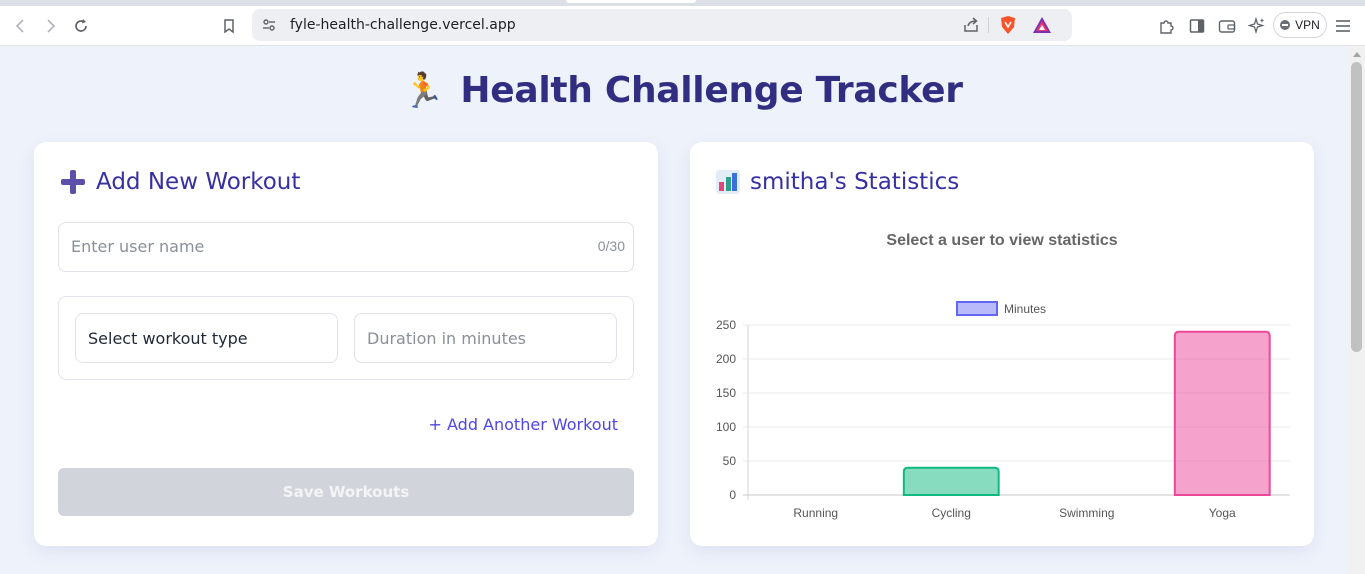  I want to click on x-tick-label: Cycling, so click(951, 513).